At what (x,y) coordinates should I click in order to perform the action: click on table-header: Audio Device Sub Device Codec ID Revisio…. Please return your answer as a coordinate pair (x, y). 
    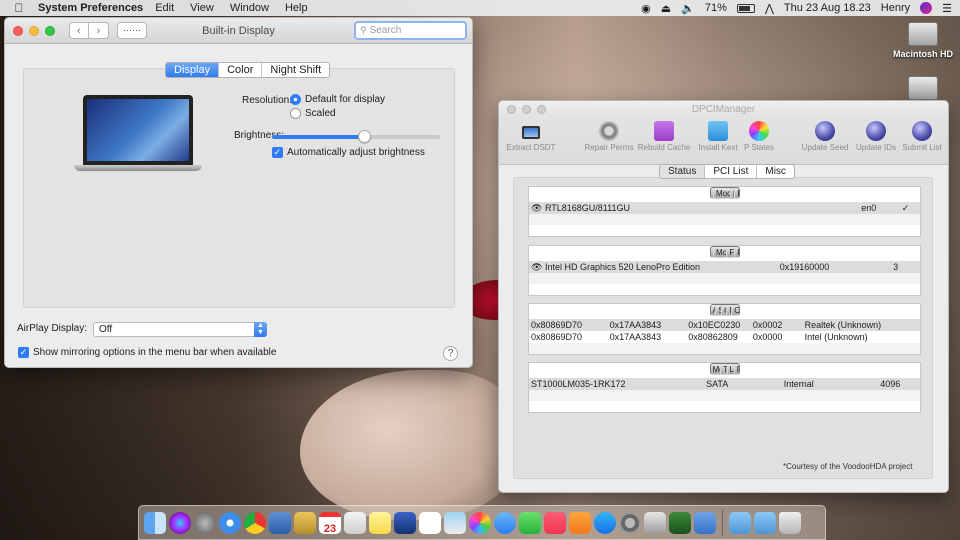
    Looking at the image, I should click on (724, 310).